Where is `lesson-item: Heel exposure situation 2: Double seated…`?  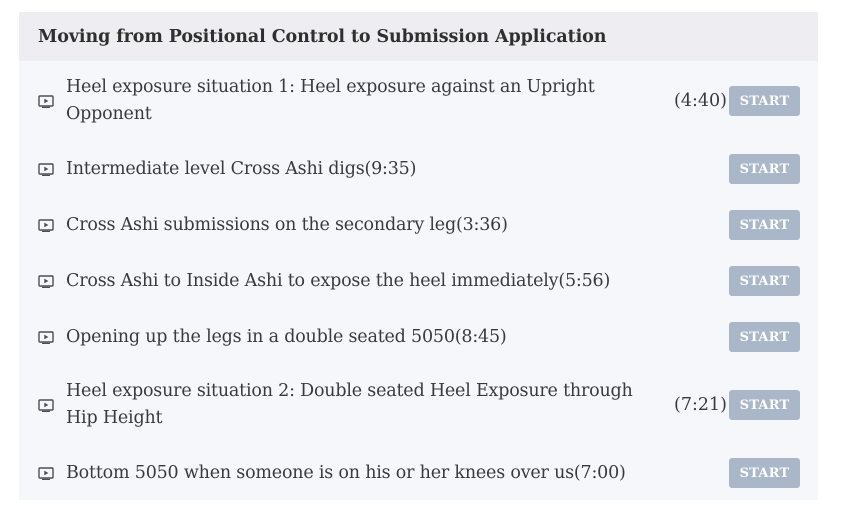 lesson-item: Heel exposure situation 2: Double seated… is located at coordinates (418, 405).